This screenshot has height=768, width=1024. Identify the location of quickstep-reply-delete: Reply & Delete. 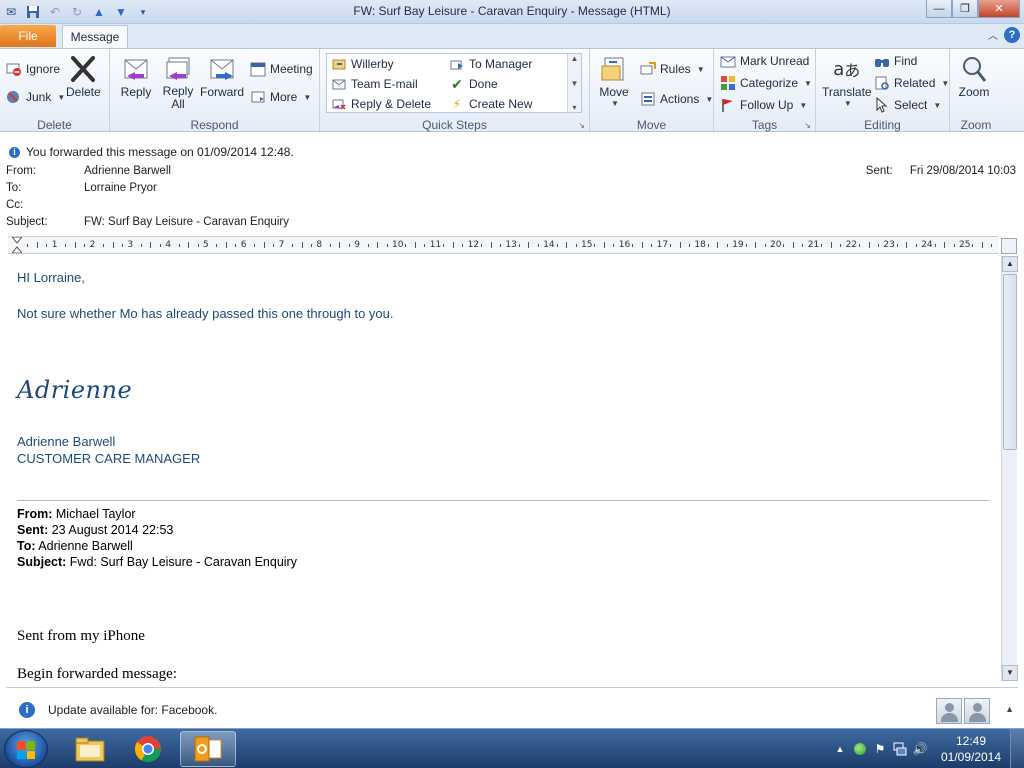
(381, 104).